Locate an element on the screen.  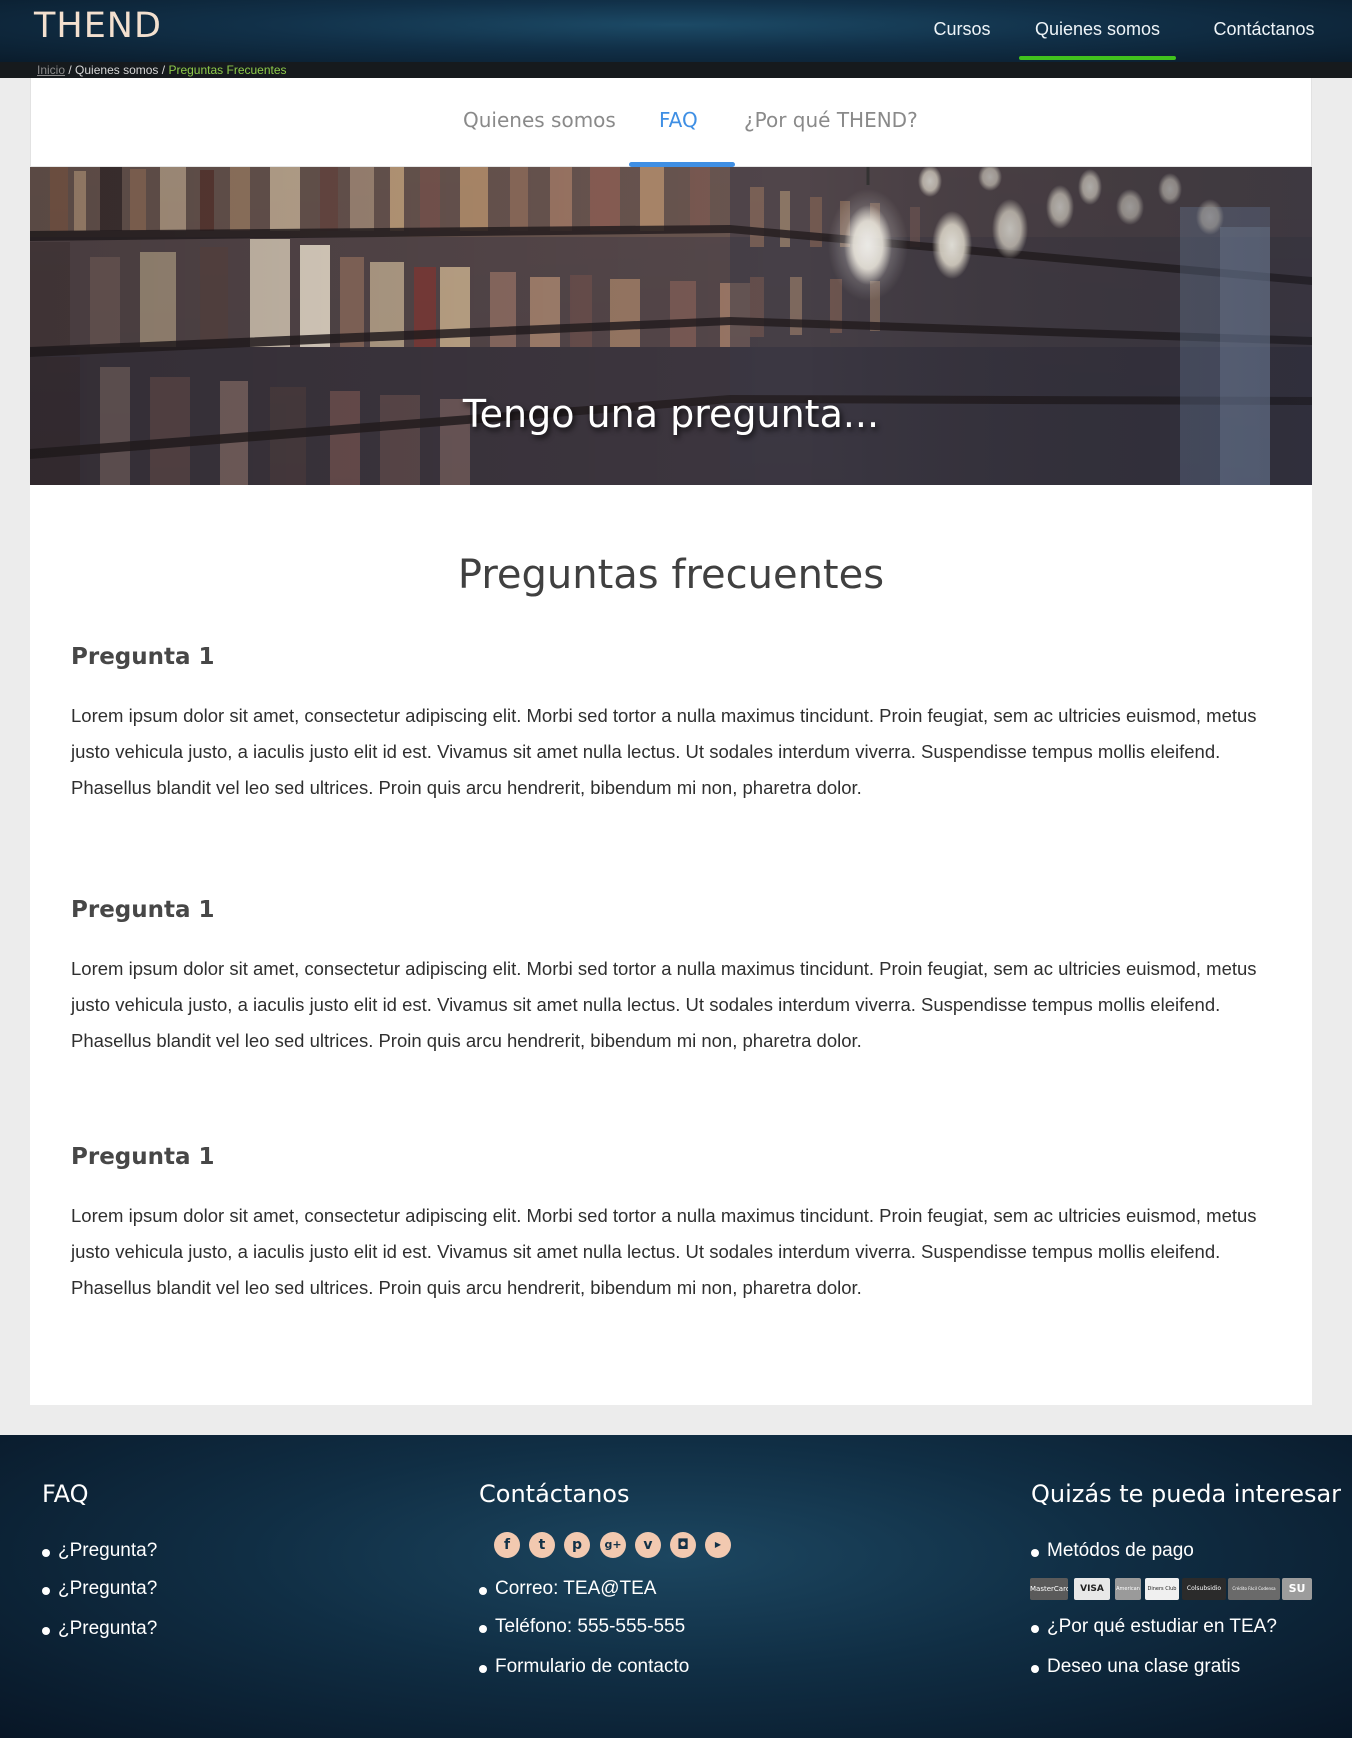
colsubsidio-logo: Colsubsidio is located at coordinates (1204, 1589).